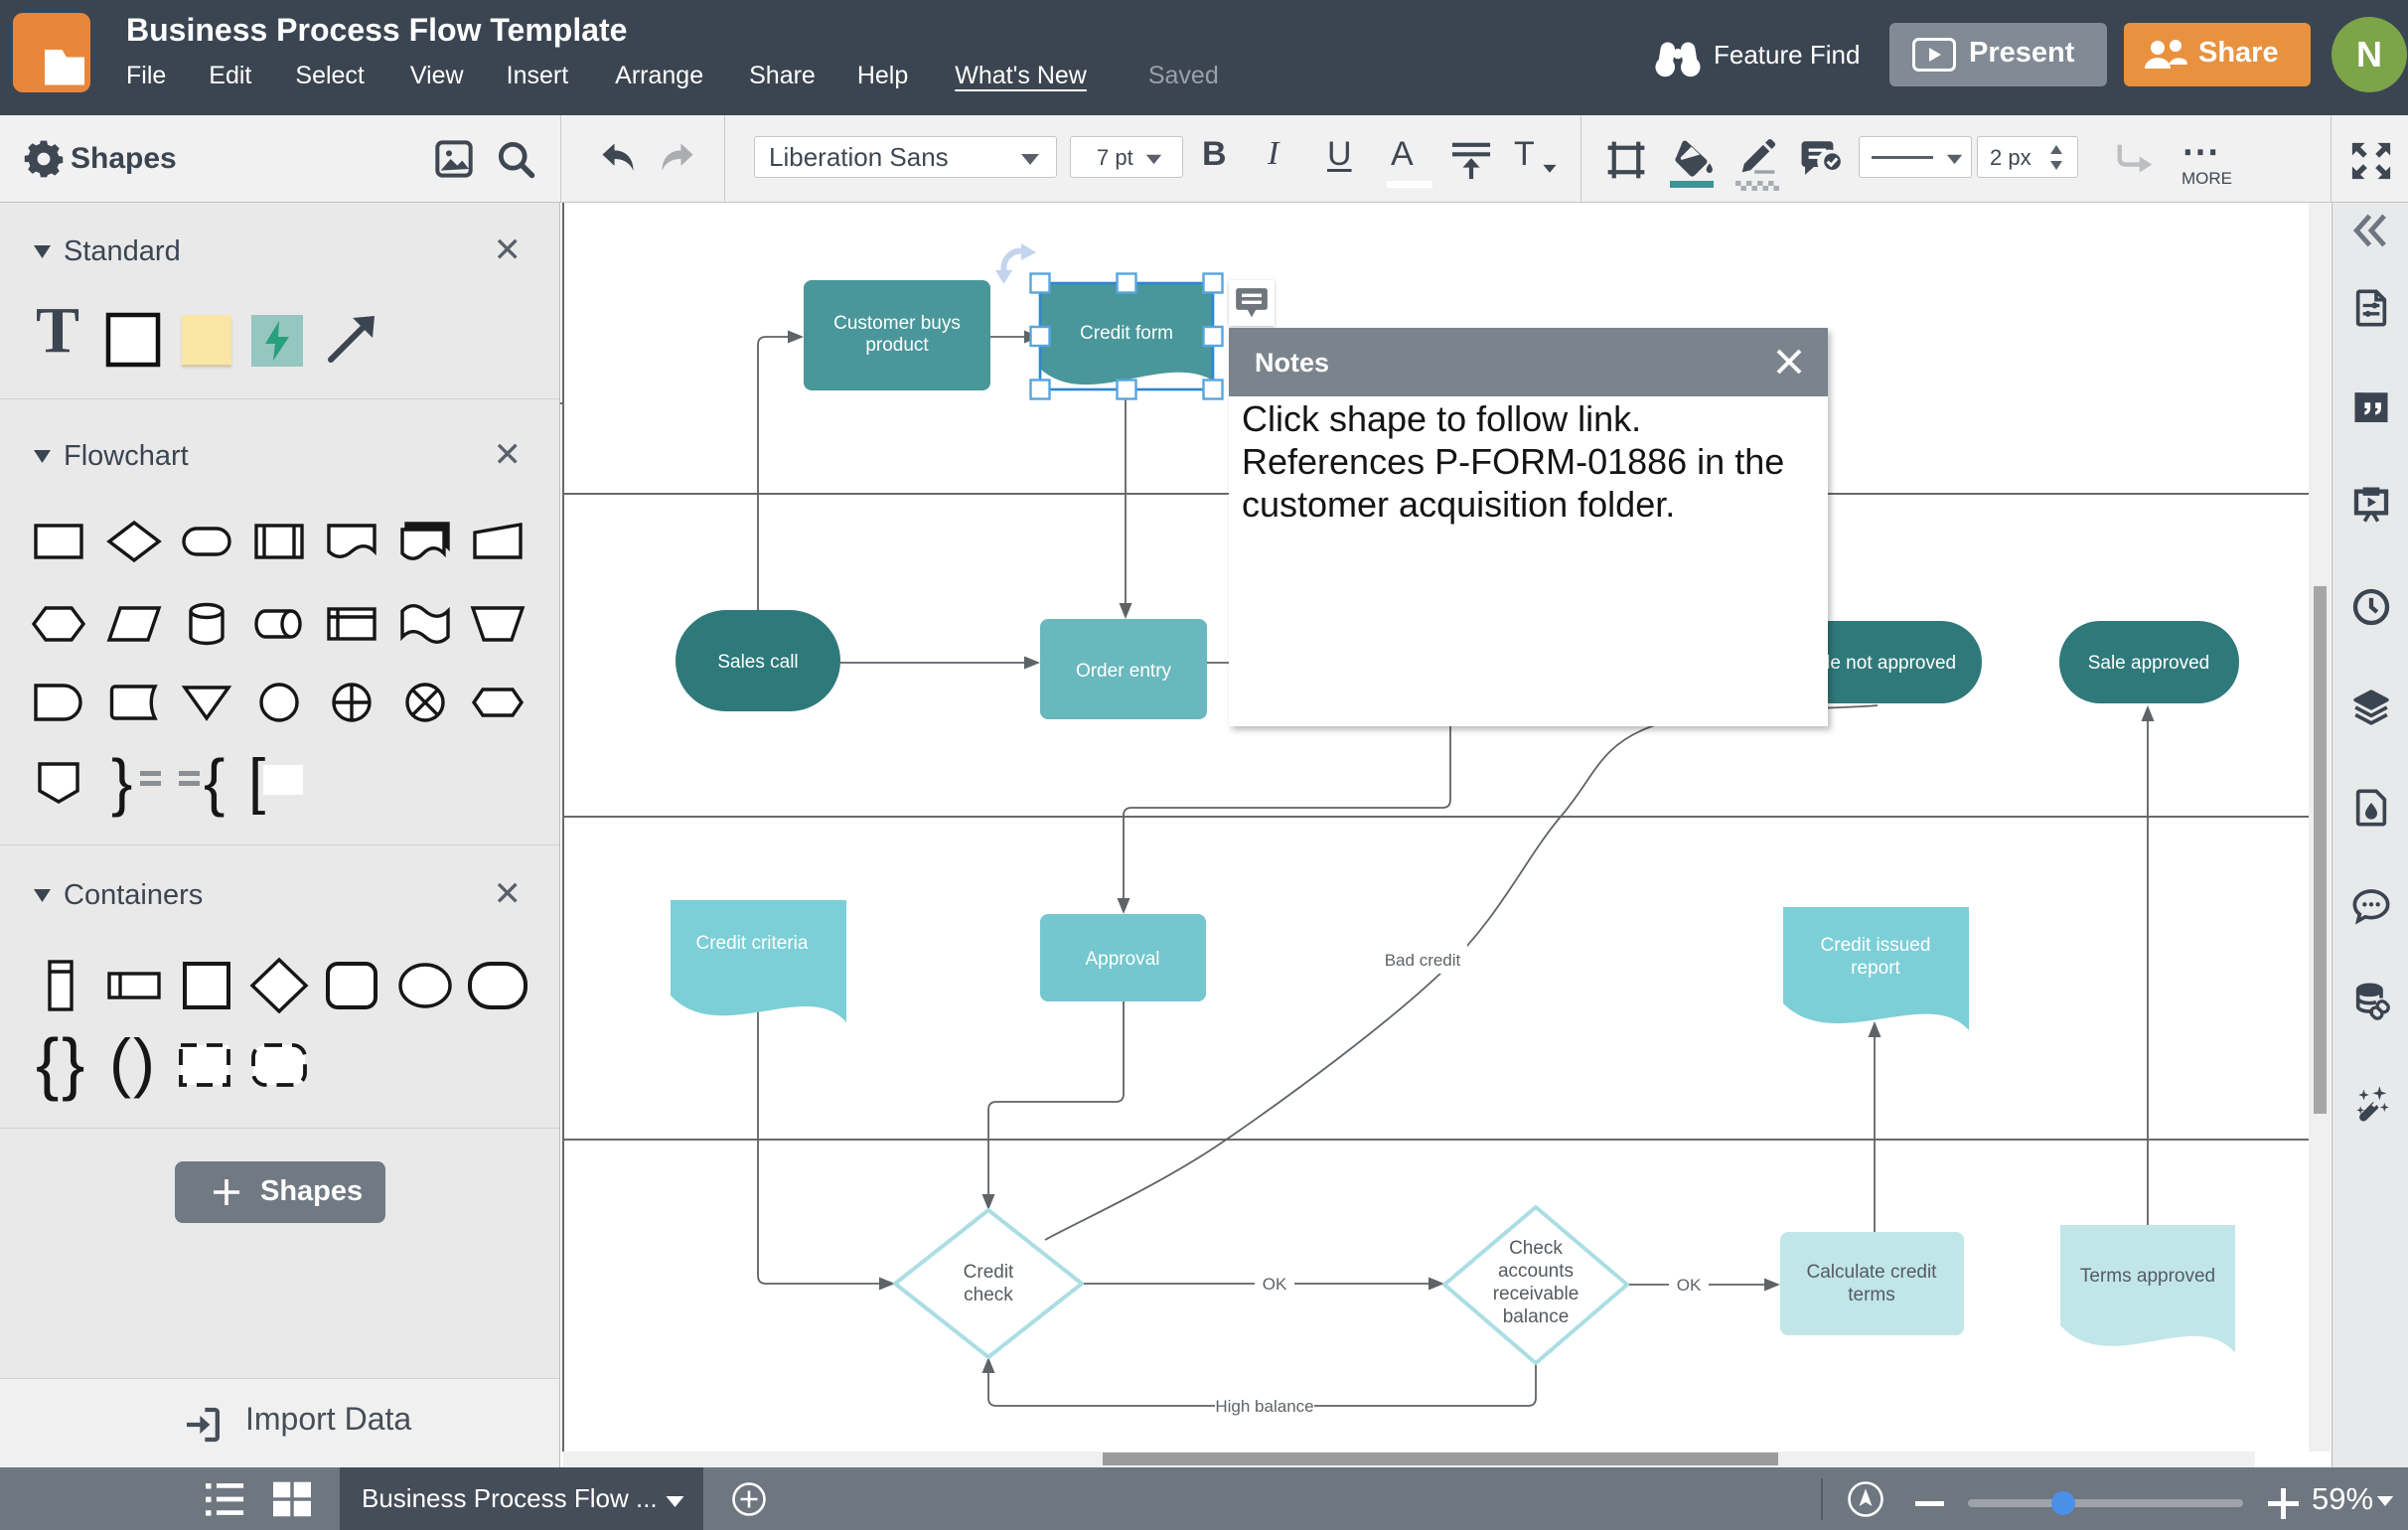  Describe the element at coordinates (989, 1272) in the screenshot. I see `svg-text: Credit` at that location.